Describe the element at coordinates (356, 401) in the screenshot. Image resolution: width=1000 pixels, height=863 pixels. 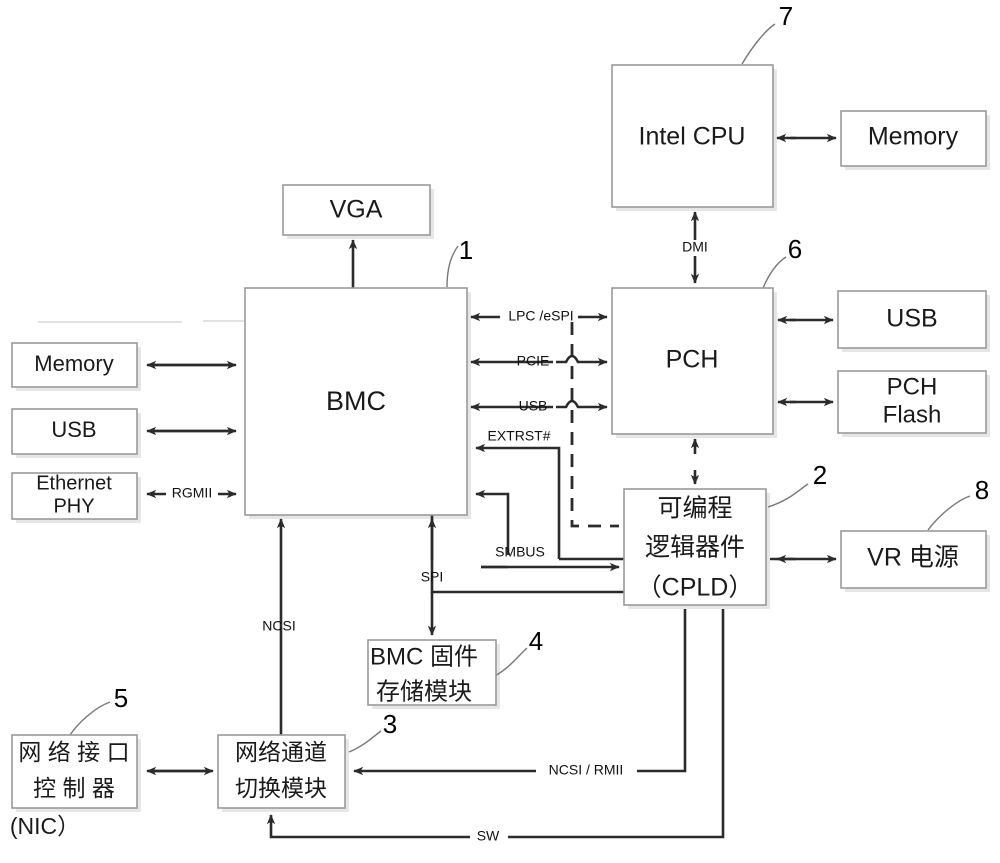
I see `label-bmc: BMC` at that location.